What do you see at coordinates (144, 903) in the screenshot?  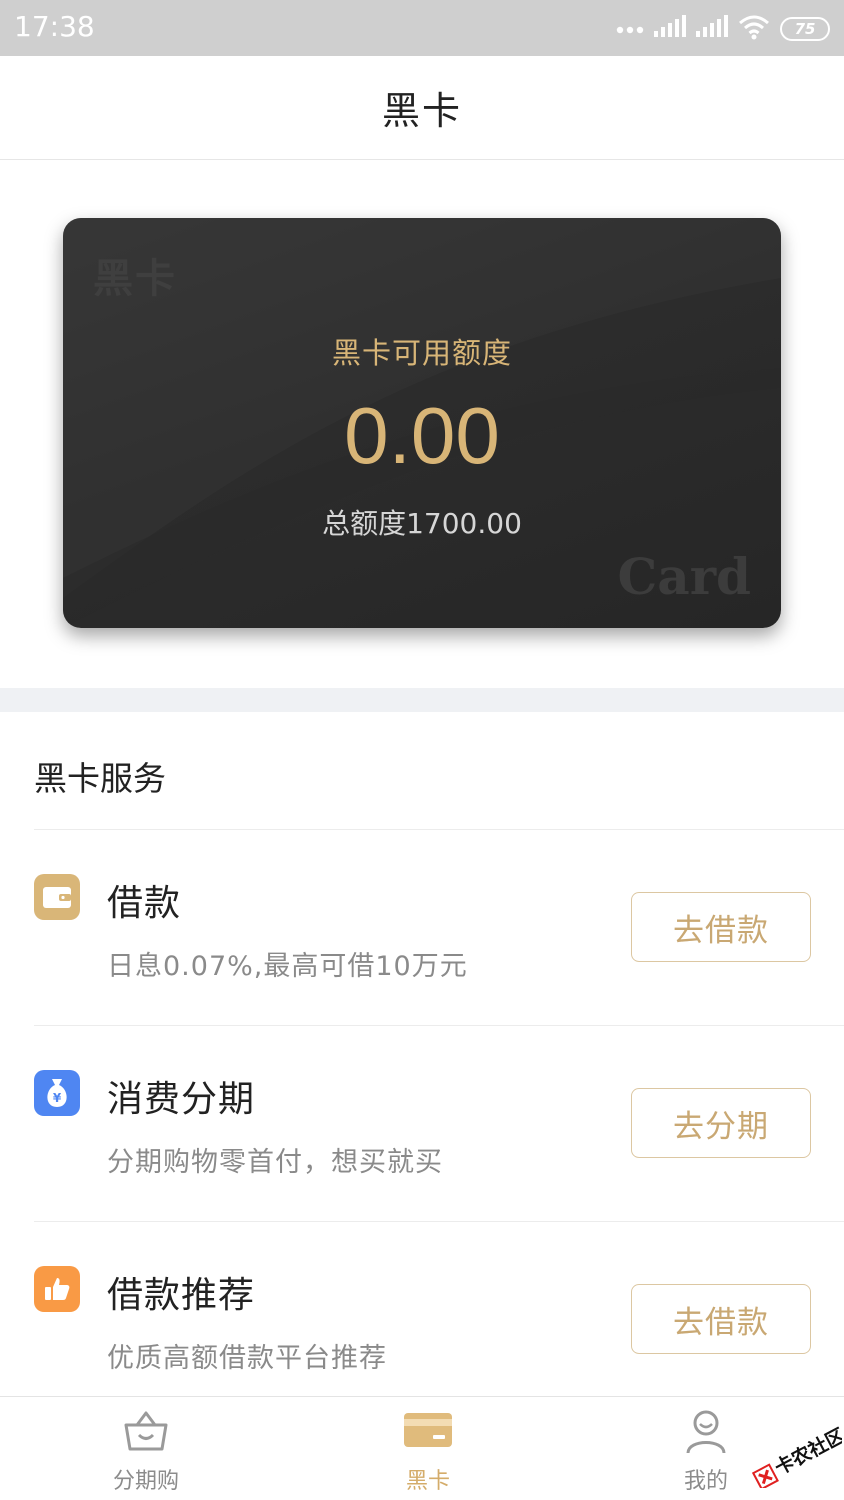 I see `service-title-loan: 借款` at bounding box center [144, 903].